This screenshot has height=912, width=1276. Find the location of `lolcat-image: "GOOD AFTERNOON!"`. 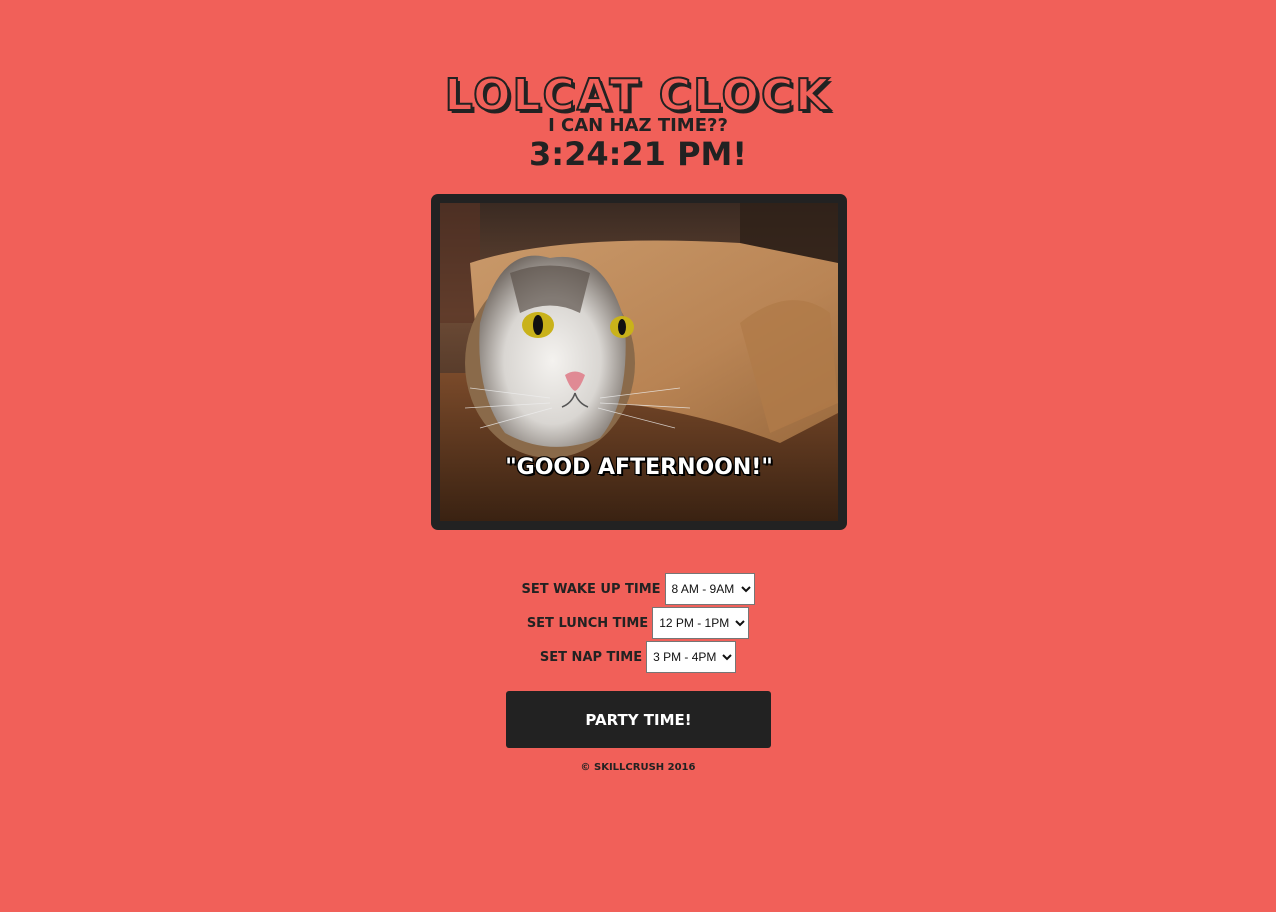

lolcat-image: "GOOD AFTERNOON!" is located at coordinates (639, 362).